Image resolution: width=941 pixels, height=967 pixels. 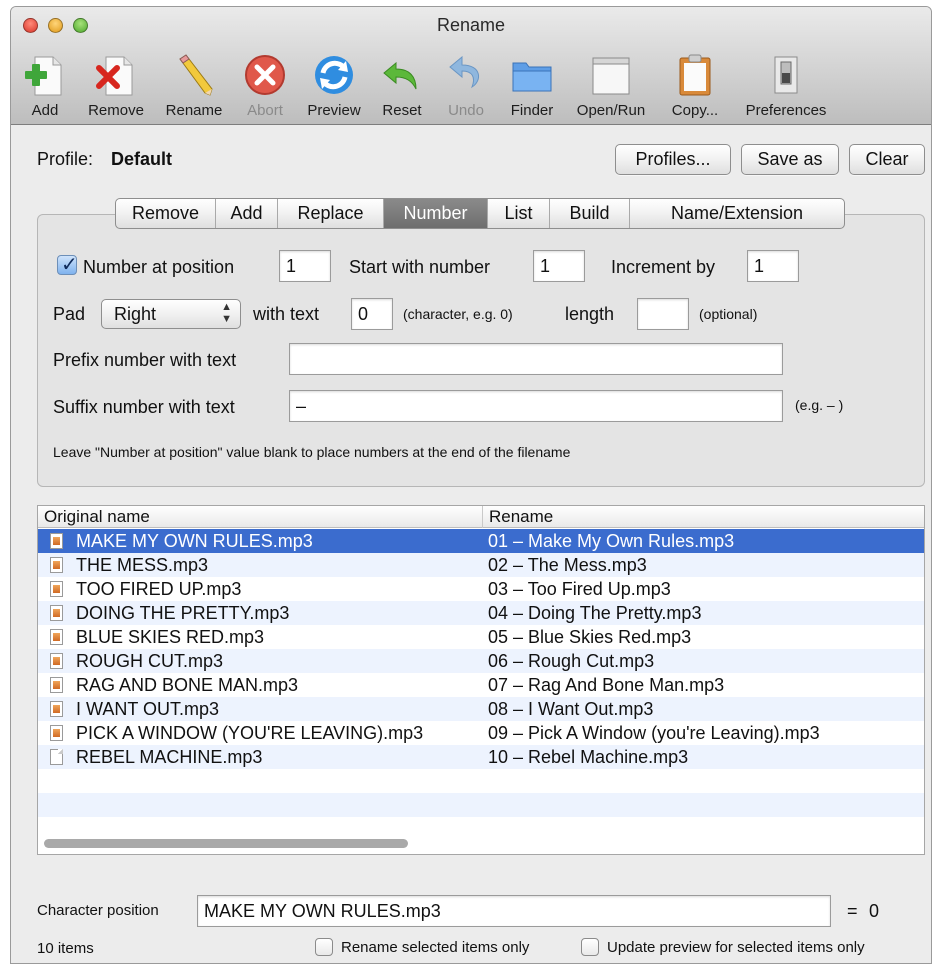 What do you see at coordinates (611, 541) in the screenshot?
I see `rename-cell: 01 – Make My Own Rules.mp3` at bounding box center [611, 541].